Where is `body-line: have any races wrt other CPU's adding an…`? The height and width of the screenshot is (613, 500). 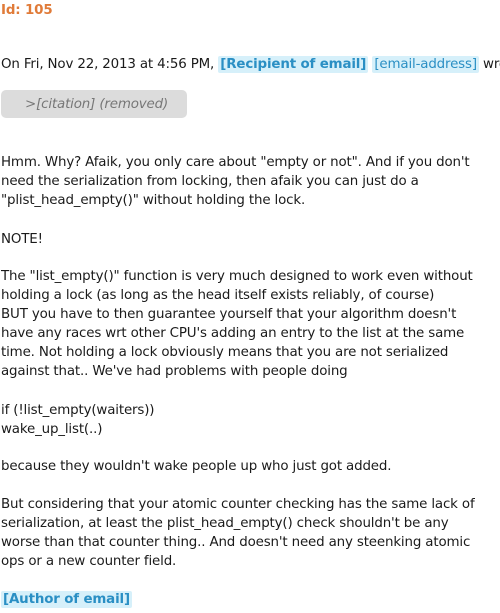
body-line: have any races wrt other CPU's adding an… is located at coordinates (233, 333).